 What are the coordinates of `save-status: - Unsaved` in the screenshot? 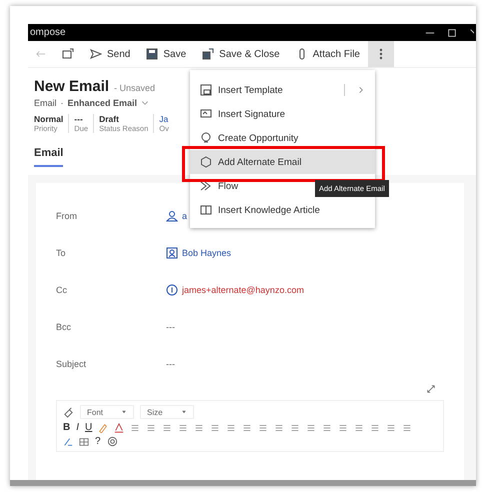 It's located at (135, 88).